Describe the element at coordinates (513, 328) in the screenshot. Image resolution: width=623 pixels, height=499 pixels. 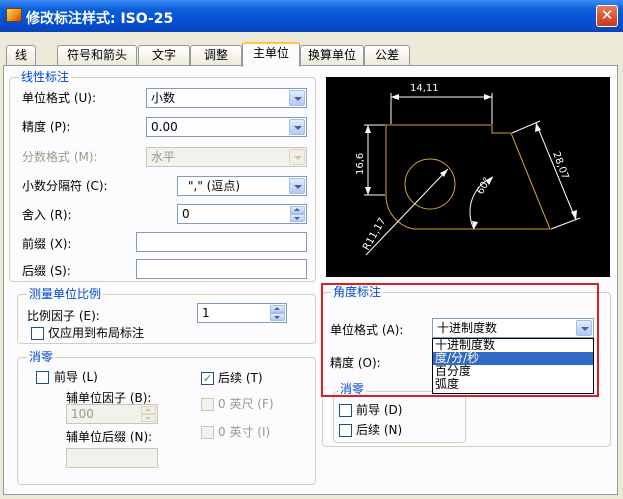
I see `angular-unit-format-select: 十进制度数` at that location.